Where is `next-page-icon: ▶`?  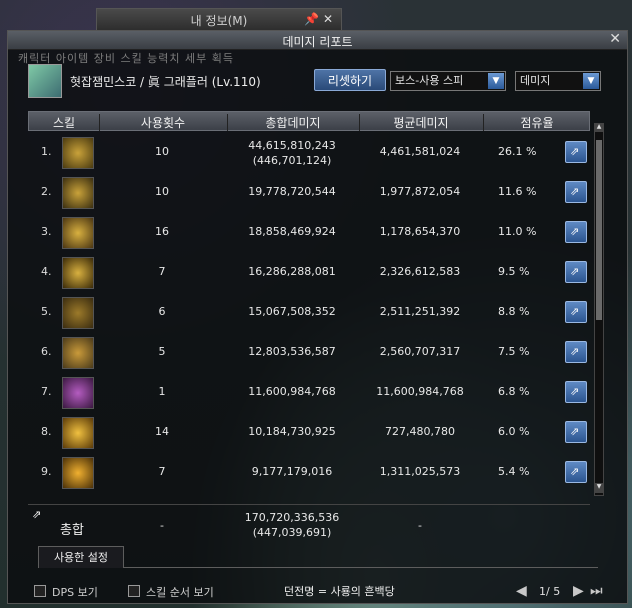
next-page-icon: ▶ is located at coordinates (578, 591).